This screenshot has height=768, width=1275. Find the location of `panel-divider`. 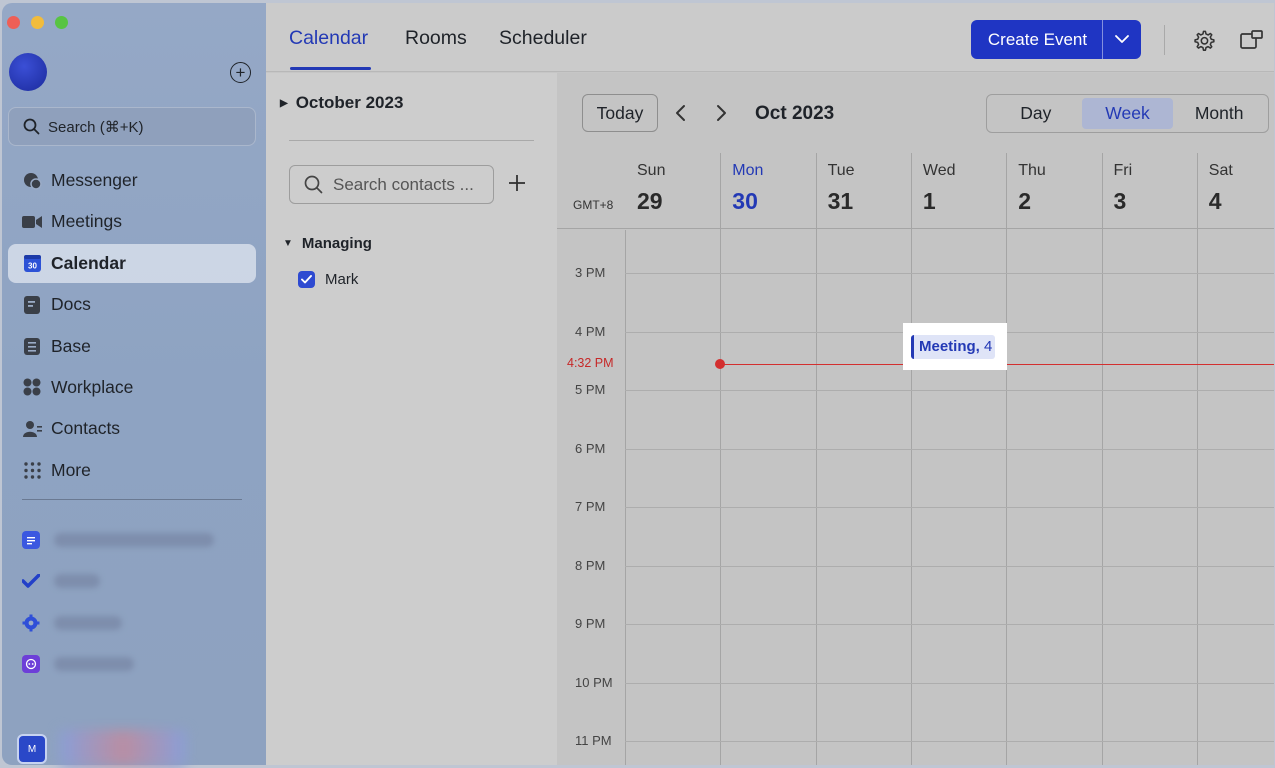

panel-divider is located at coordinates (411, 140).